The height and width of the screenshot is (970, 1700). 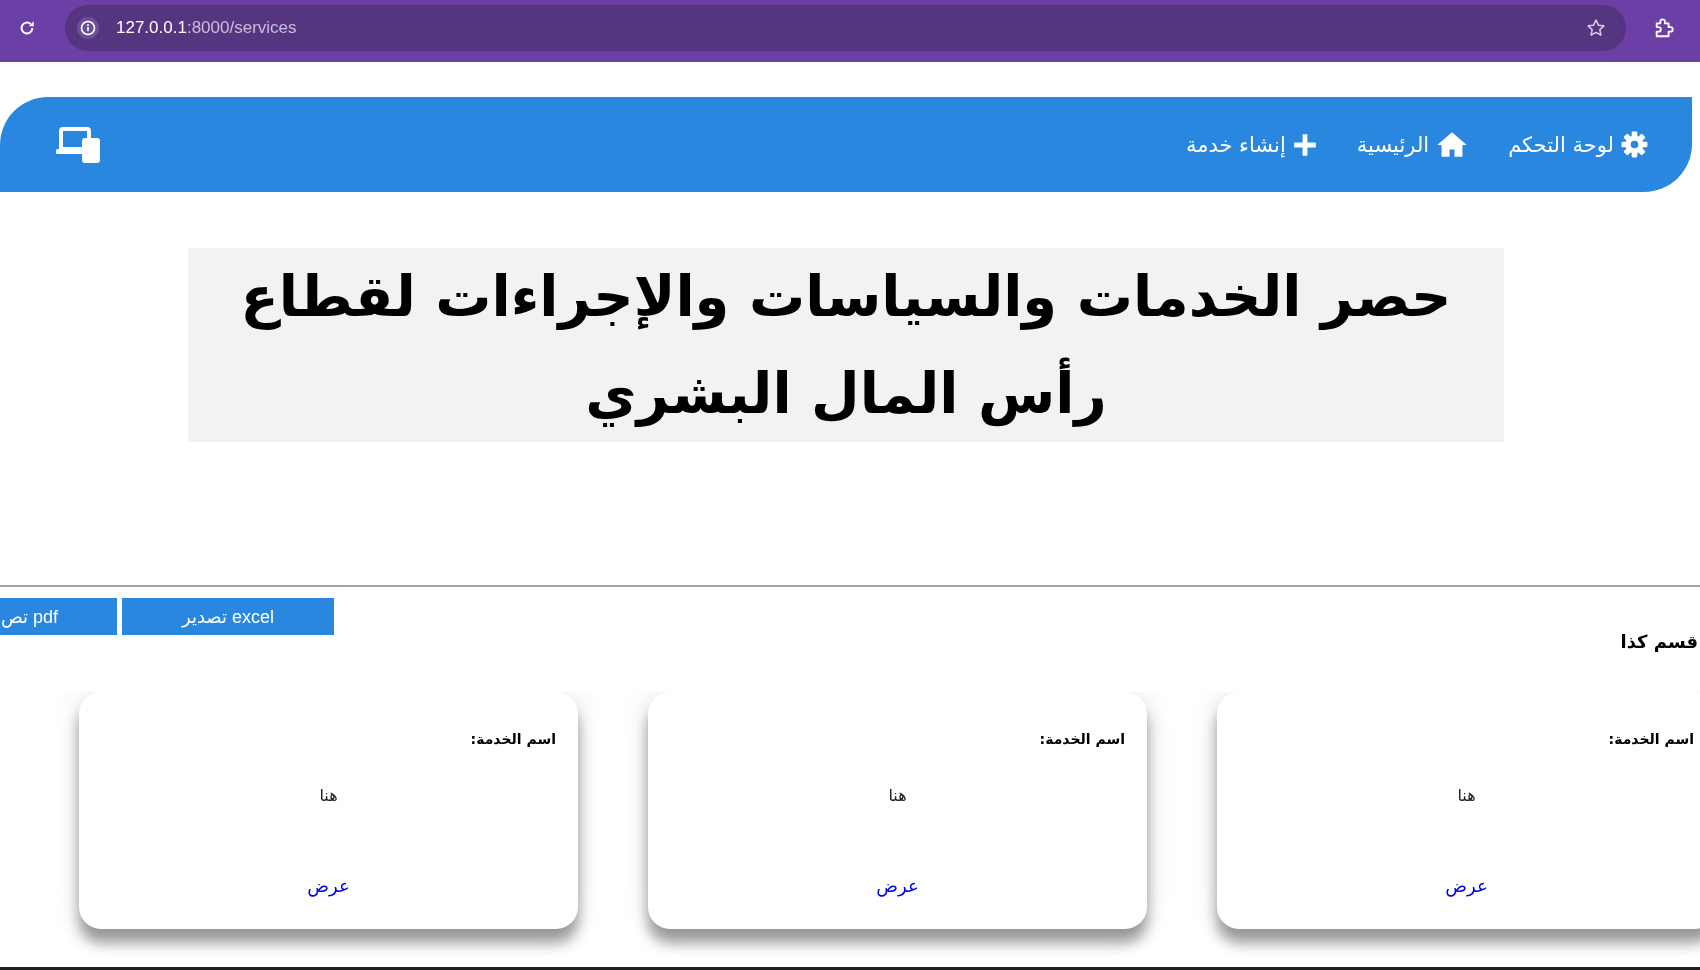 What do you see at coordinates (1251, 144) in the screenshot?
I see `nav-link: إنشاء خدمة` at bounding box center [1251, 144].